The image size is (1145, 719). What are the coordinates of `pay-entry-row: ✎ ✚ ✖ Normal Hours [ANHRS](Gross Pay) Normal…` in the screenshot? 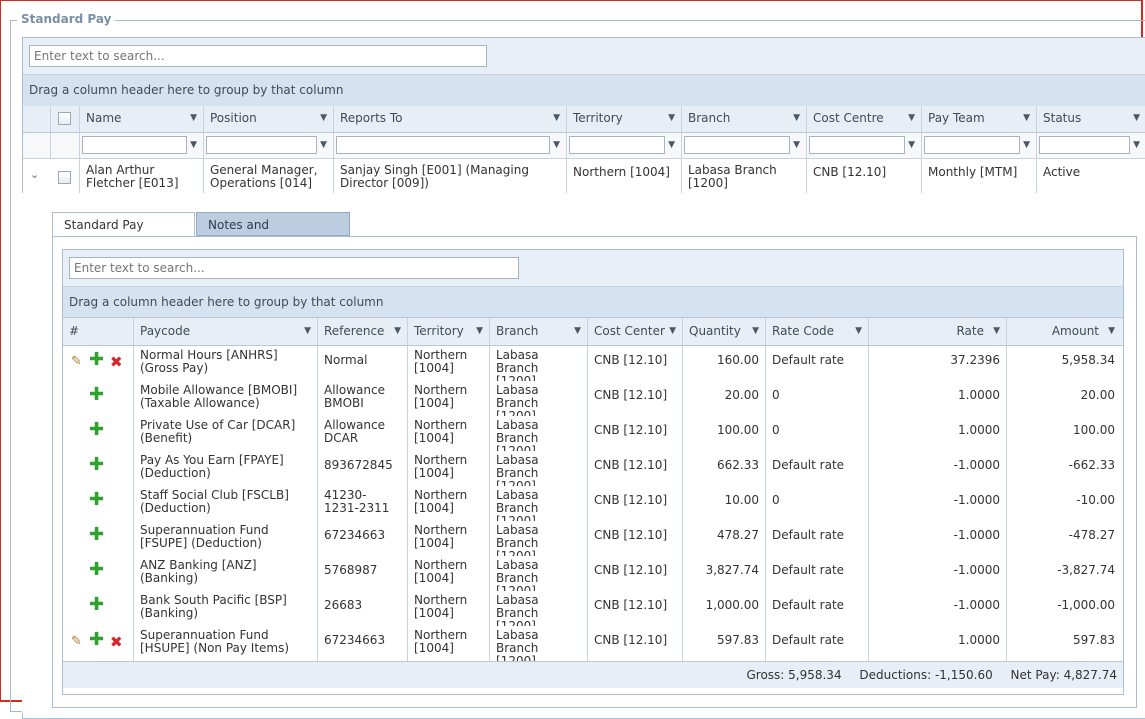 It's located at (593, 364).